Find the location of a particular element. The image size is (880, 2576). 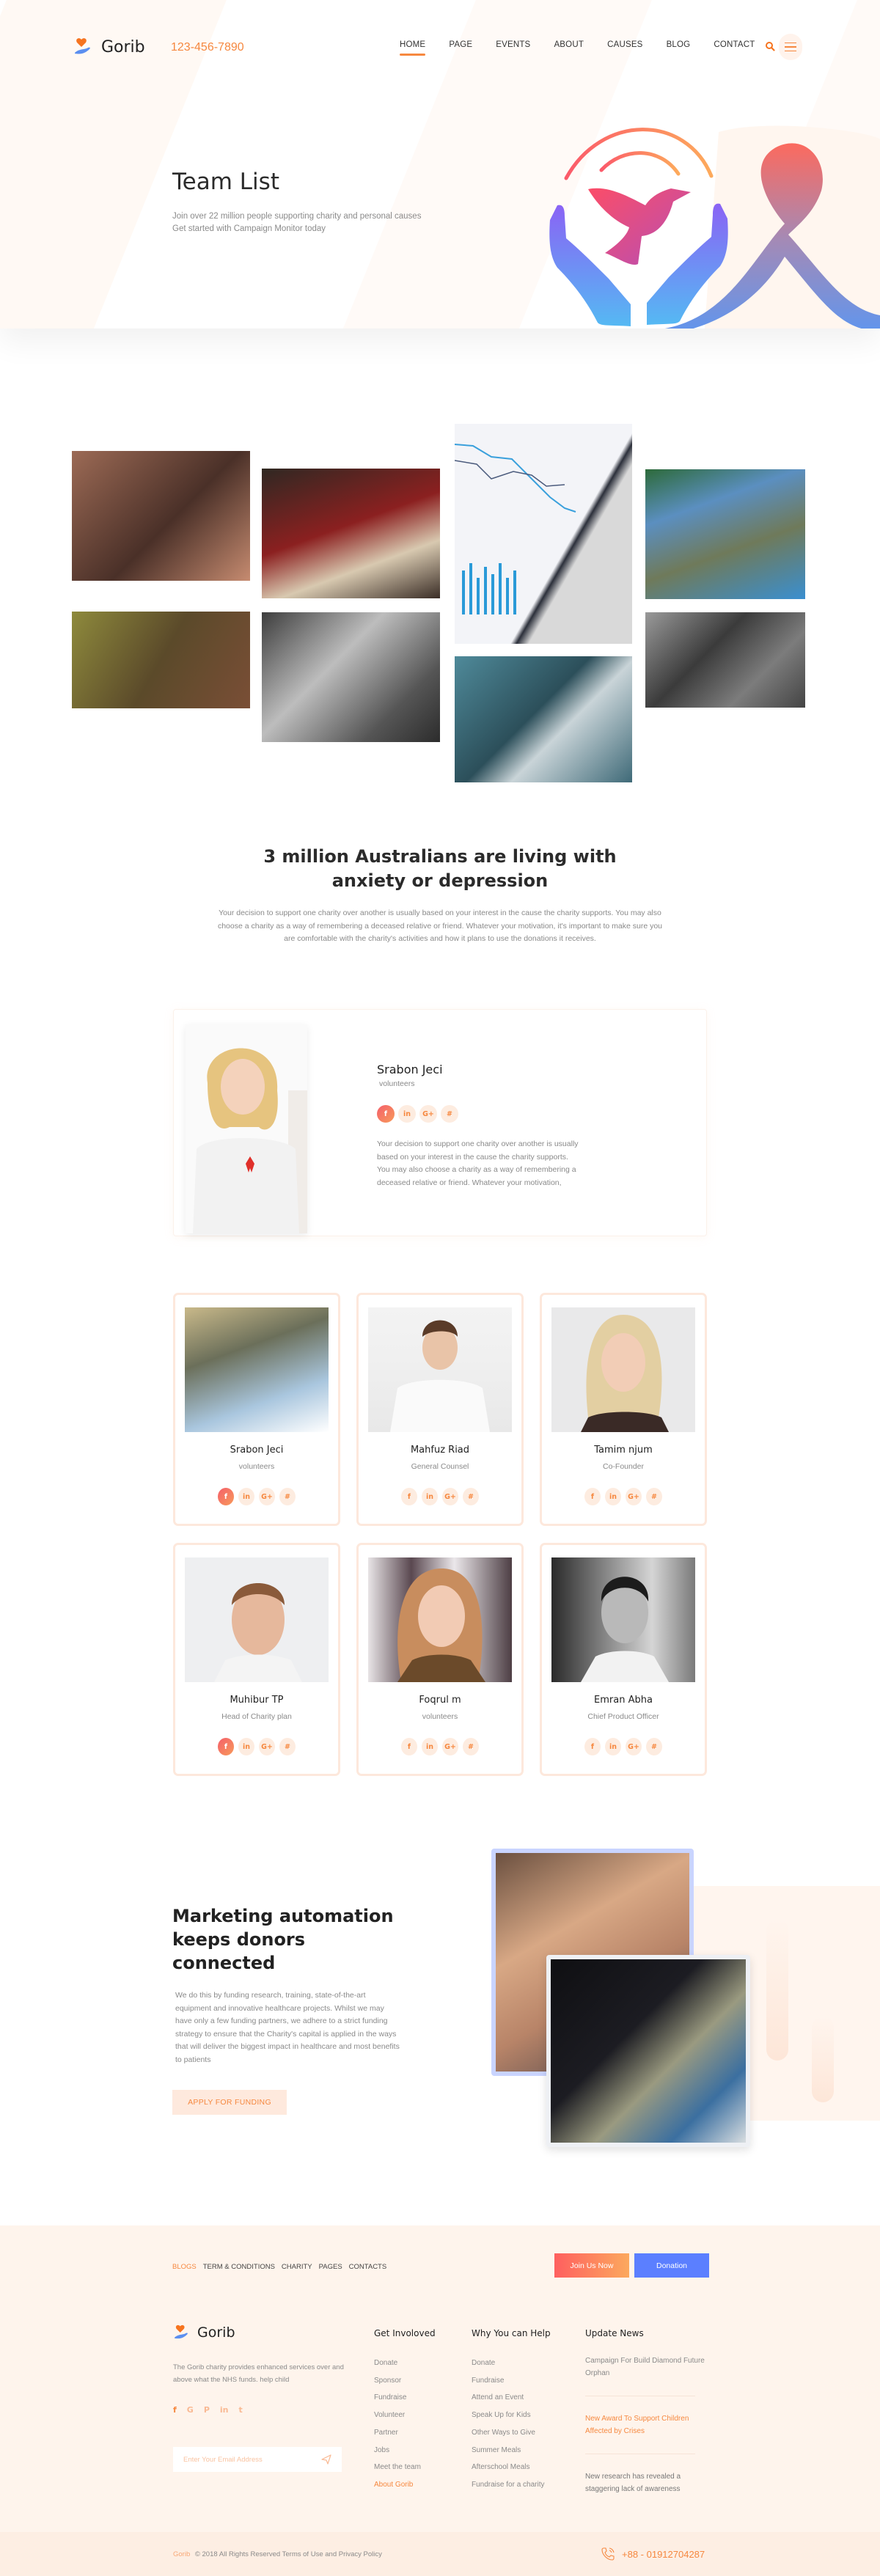

gallery-photo-crowd is located at coordinates (161, 516).